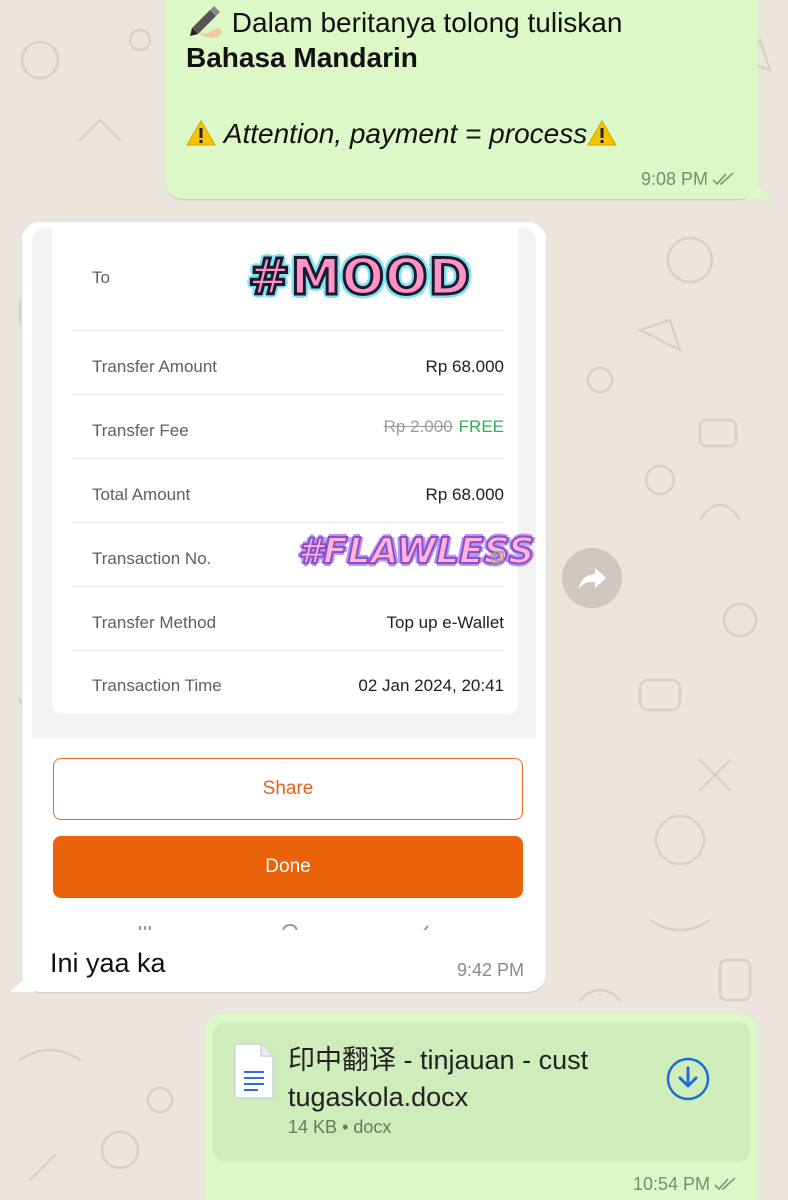 Image resolution: width=788 pixels, height=1200 pixels. What do you see at coordinates (206, 22) in the screenshot?
I see `writing-hand-emoji-icon` at bounding box center [206, 22].